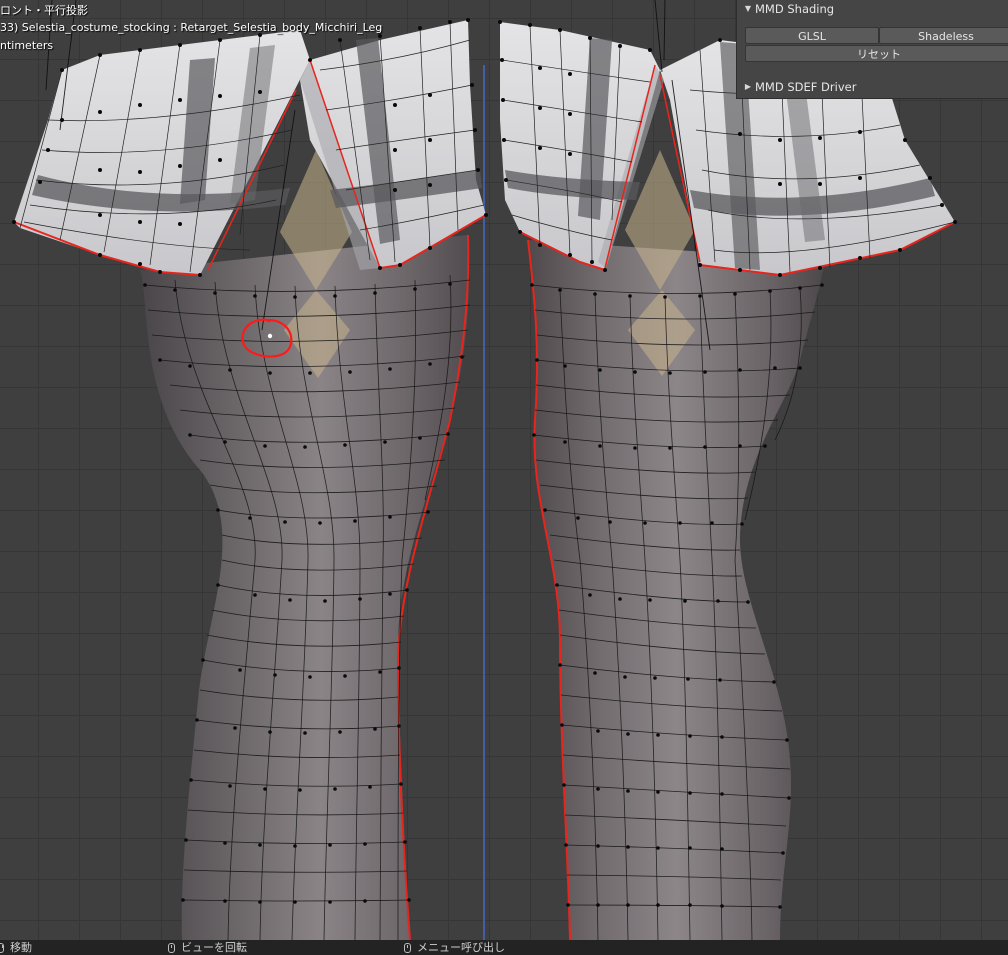  I want to click on shadeless-button: Shadeless, so click(943, 35).